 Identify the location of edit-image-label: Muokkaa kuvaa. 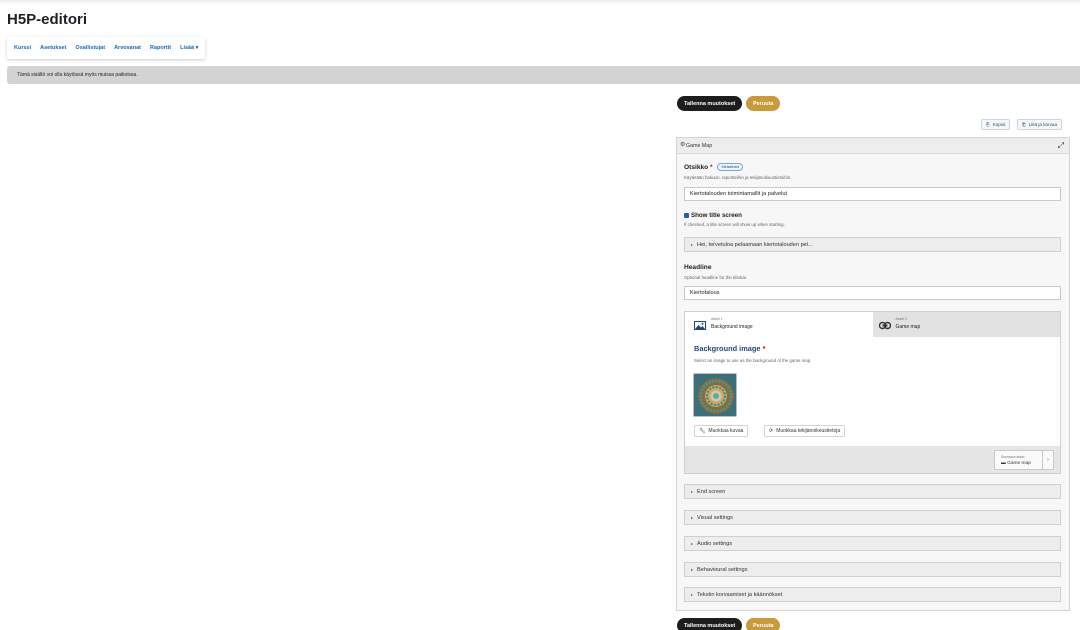
(726, 431).